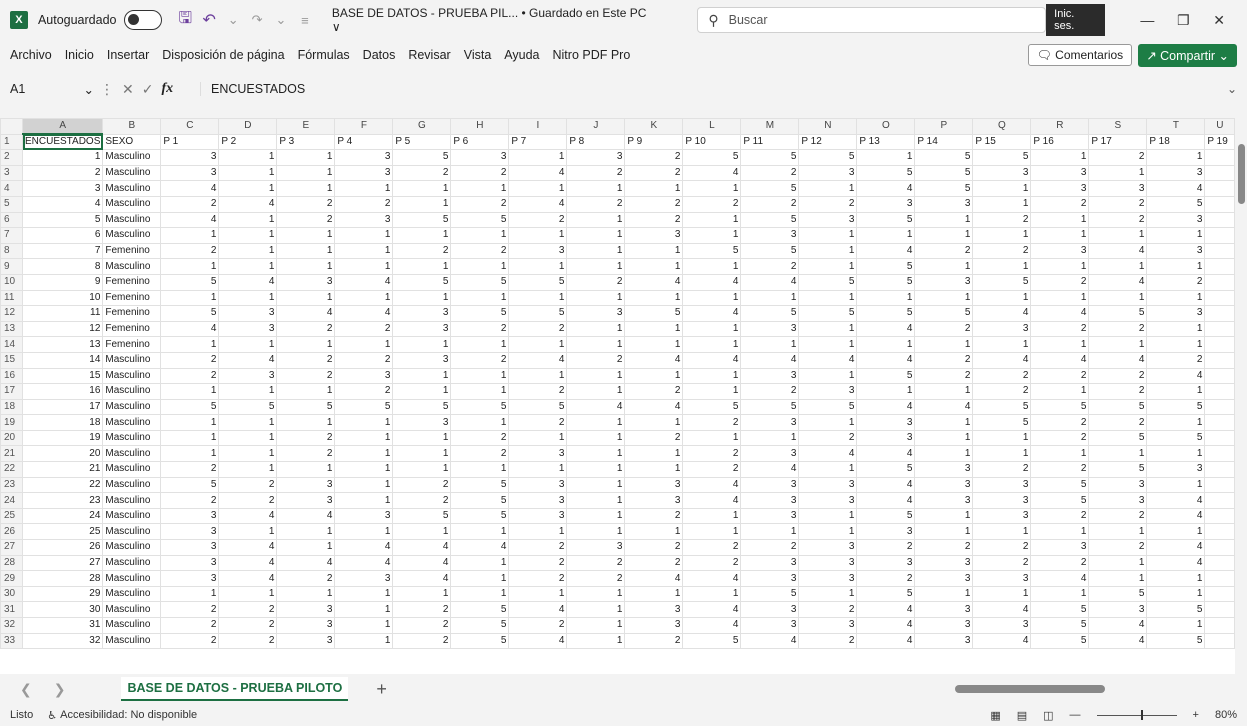  Describe the element at coordinates (592, 55) in the screenshot. I see `menu-nitro: Nitro PDF Pro` at that location.